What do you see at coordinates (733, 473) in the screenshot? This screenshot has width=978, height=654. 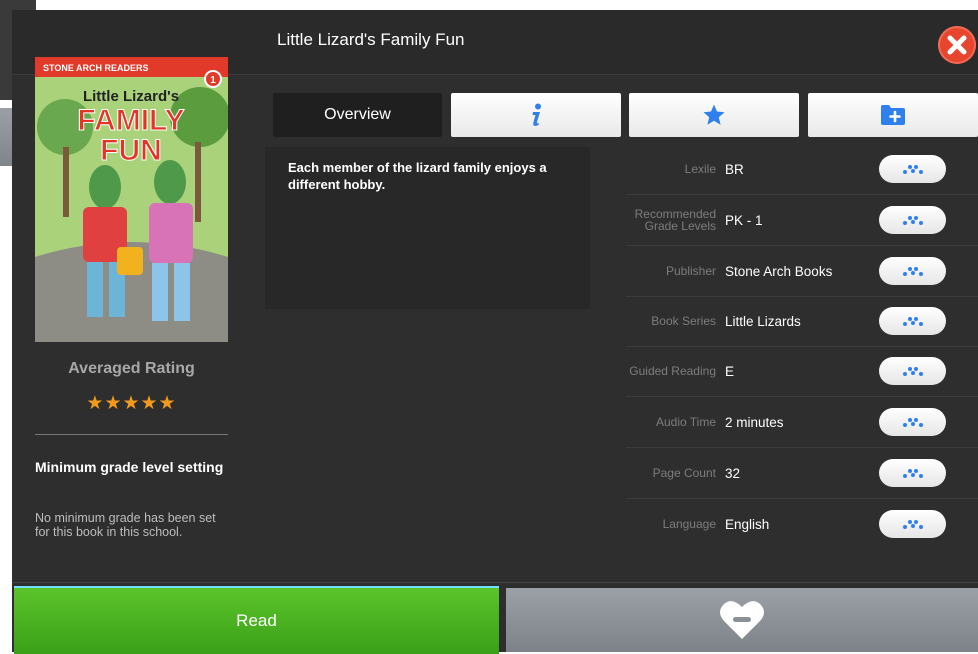 I see `meta-value: 32` at bounding box center [733, 473].